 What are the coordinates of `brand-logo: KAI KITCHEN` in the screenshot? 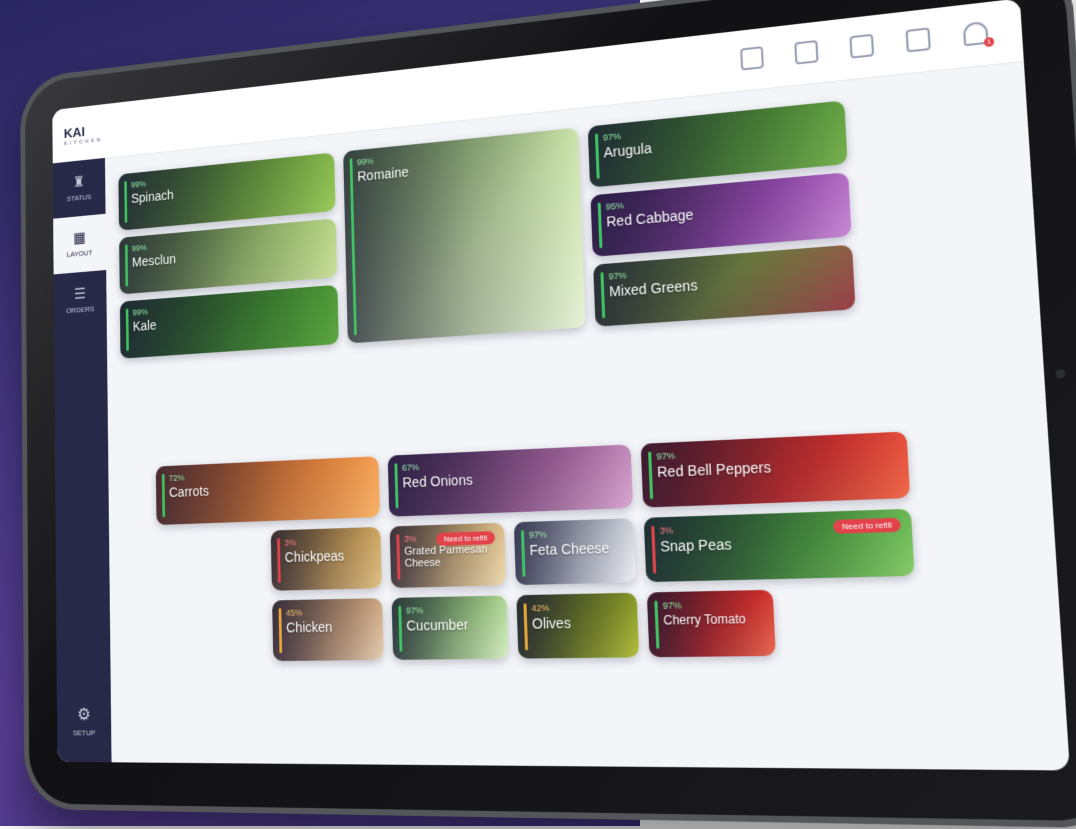 It's located at (83, 134).